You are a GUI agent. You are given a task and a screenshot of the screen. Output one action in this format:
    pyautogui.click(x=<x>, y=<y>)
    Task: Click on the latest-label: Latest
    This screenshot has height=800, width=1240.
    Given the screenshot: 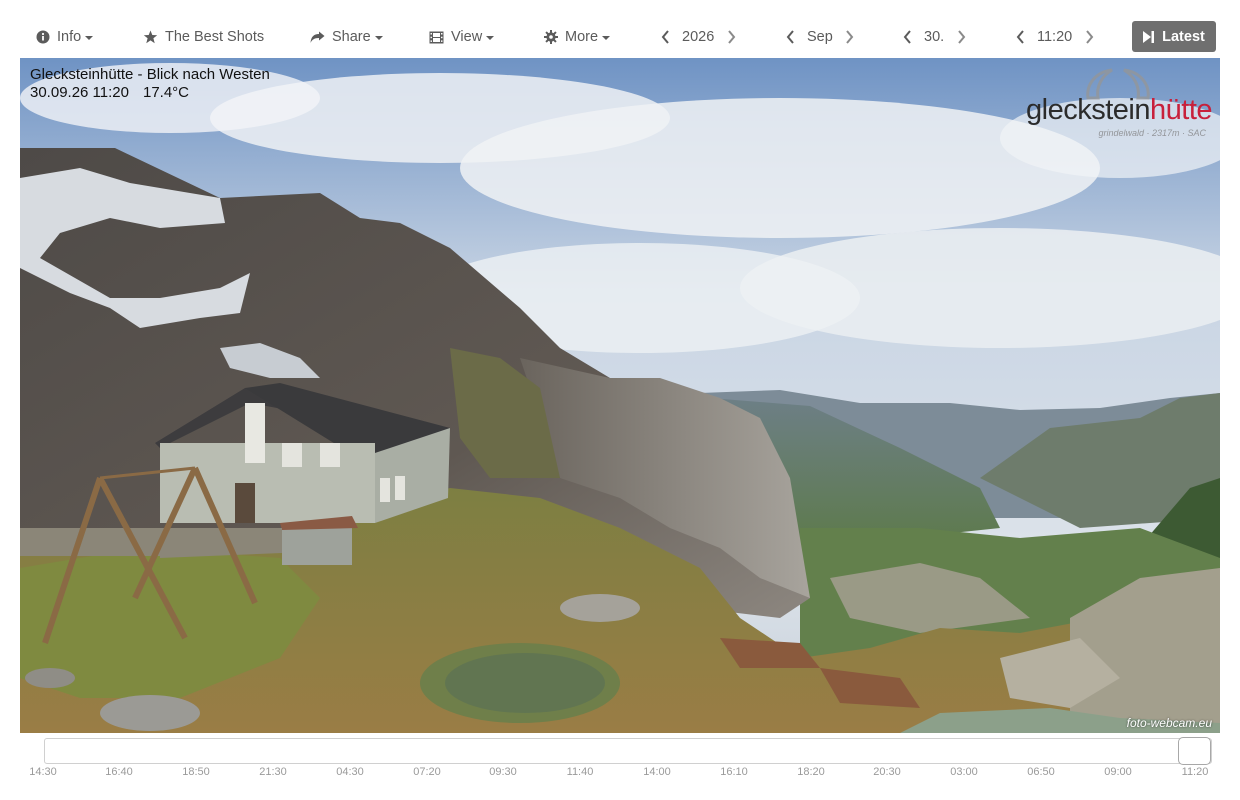 What is the action you would take?
    pyautogui.click(x=1183, y=36)
    